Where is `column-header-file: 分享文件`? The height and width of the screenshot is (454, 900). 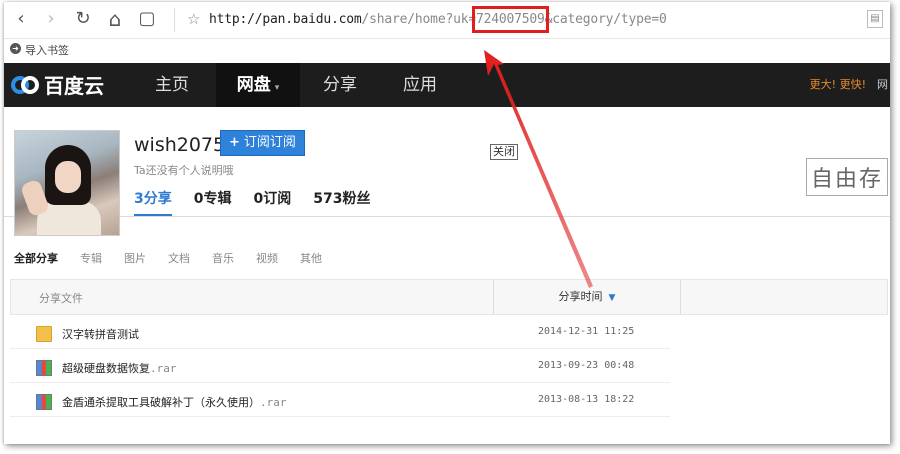 column-header-file: 分享文件 is located at coordinates (61, 298).